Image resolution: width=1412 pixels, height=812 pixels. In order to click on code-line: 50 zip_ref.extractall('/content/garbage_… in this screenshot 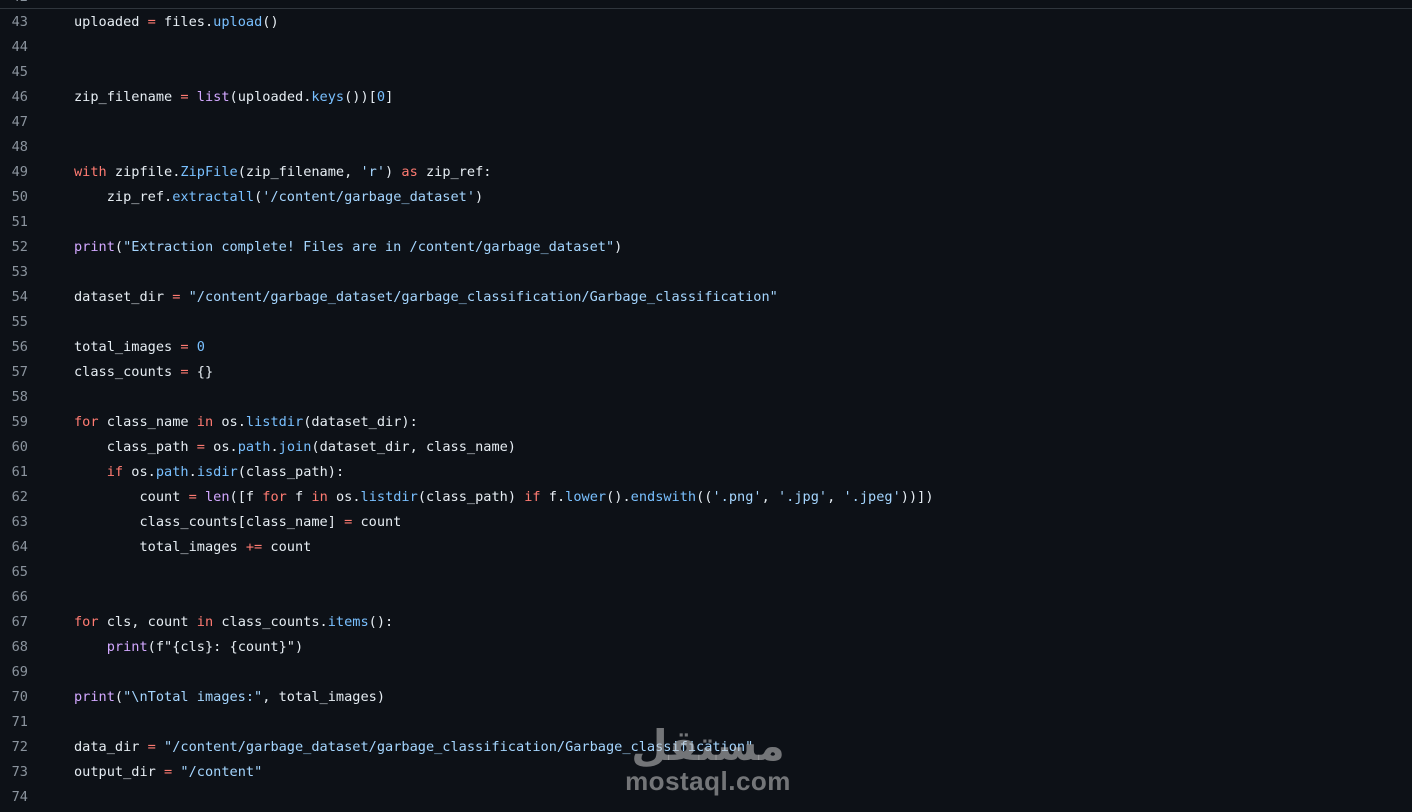, I will do `click(706, 197)`.